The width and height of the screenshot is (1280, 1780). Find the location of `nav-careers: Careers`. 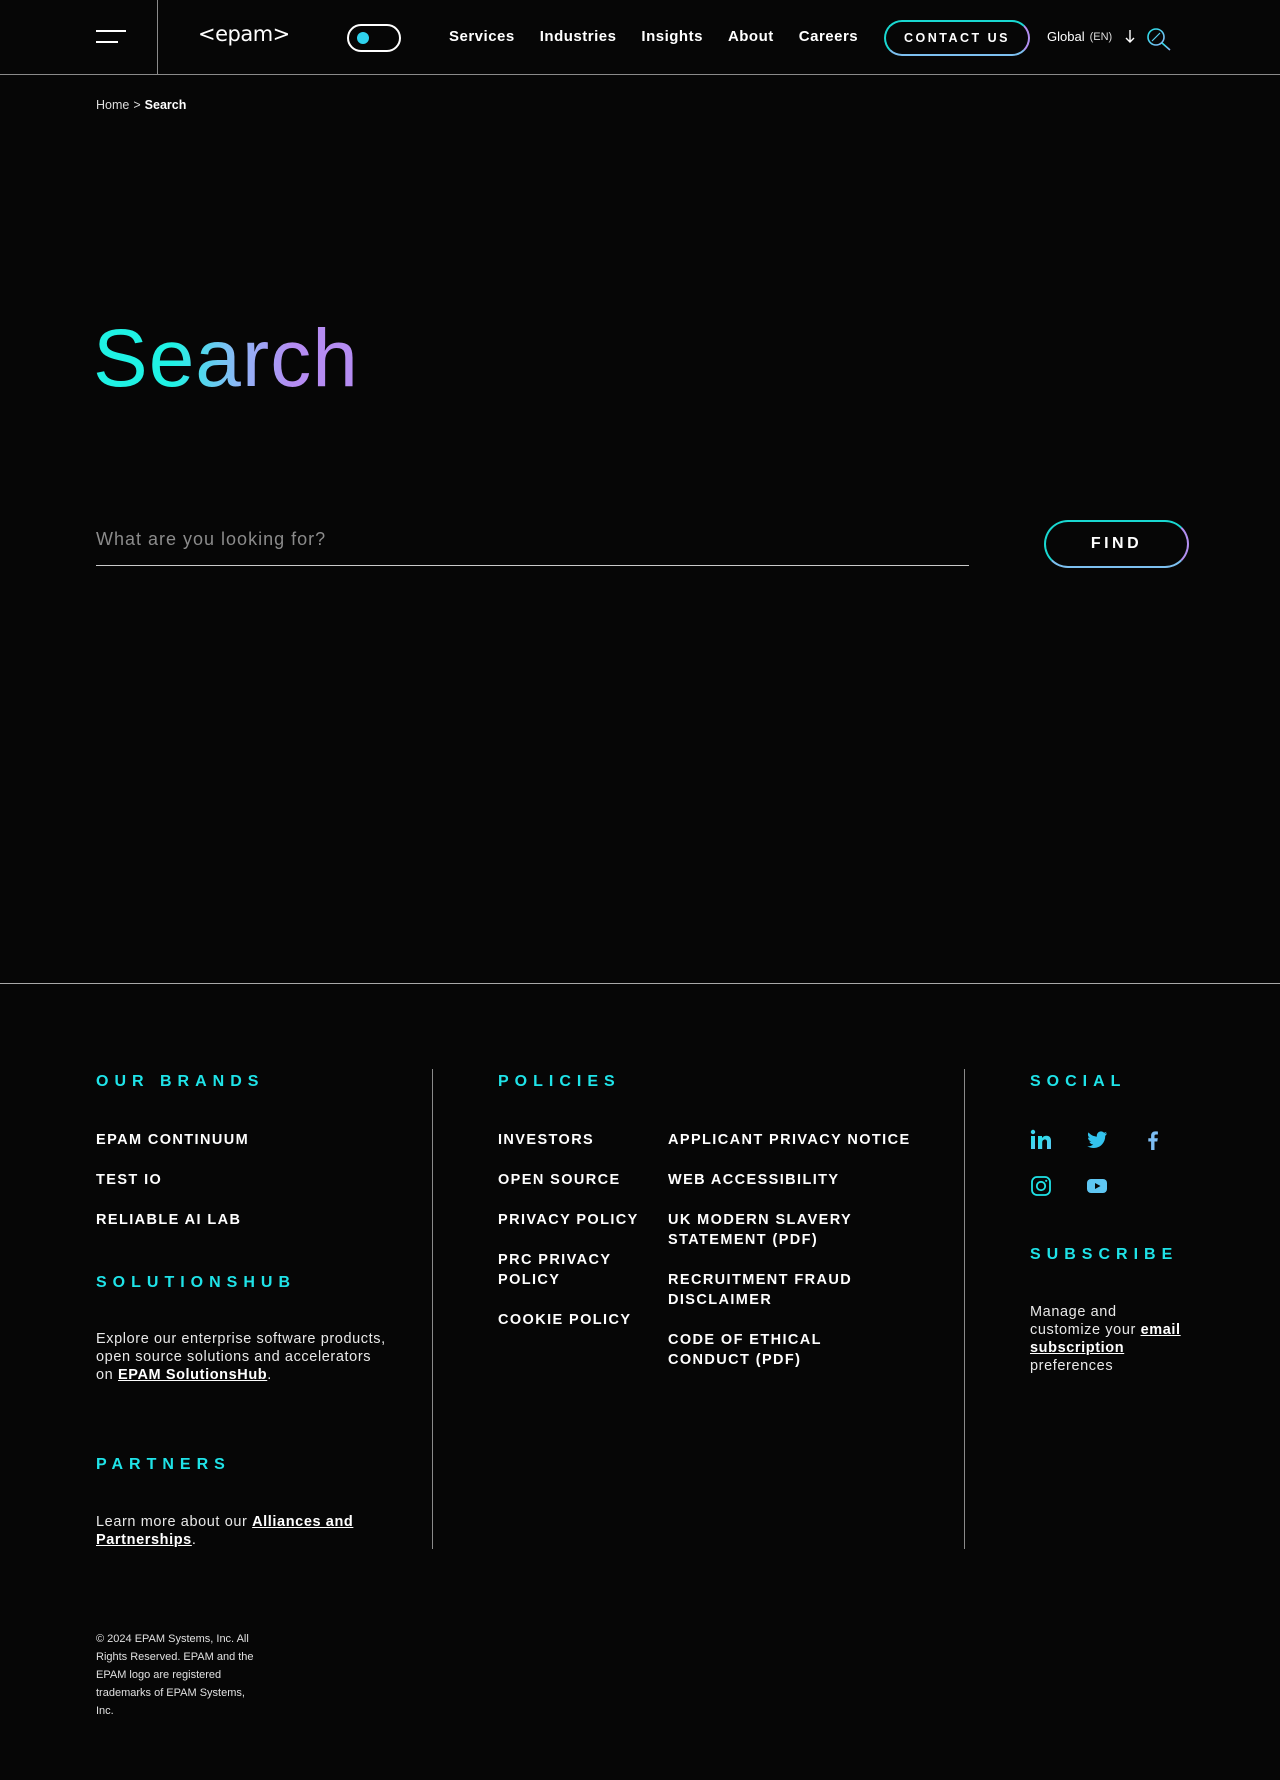

nav-careers: Careers is located at coordinates (828, 36).